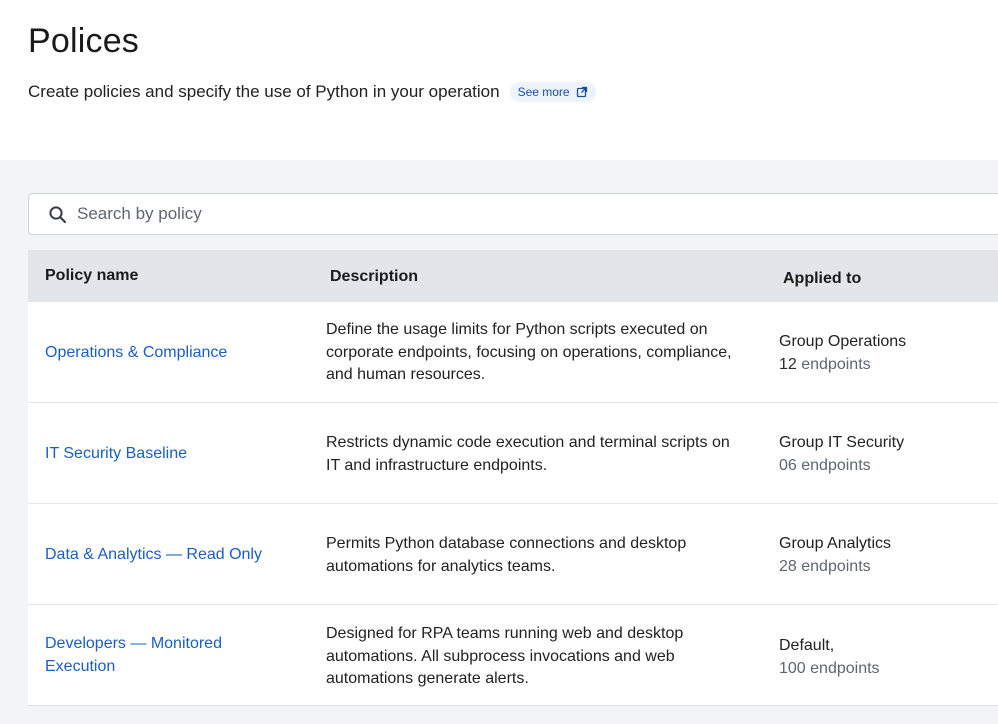 The height and width of the screenshot is (724, 998). What do you see at coordinates (822, 279) in the screenshot?
I see `column-header-applied-to: Applied to` at bounding box center [822, 279].